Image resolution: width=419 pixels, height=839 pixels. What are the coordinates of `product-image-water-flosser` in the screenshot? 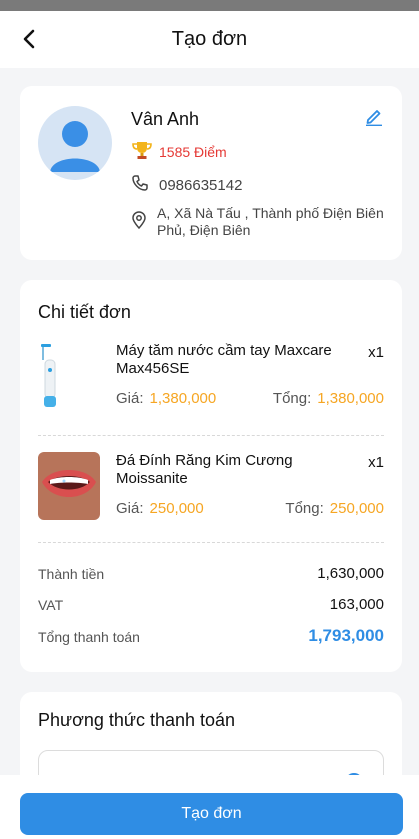 It's located at (69, 376).